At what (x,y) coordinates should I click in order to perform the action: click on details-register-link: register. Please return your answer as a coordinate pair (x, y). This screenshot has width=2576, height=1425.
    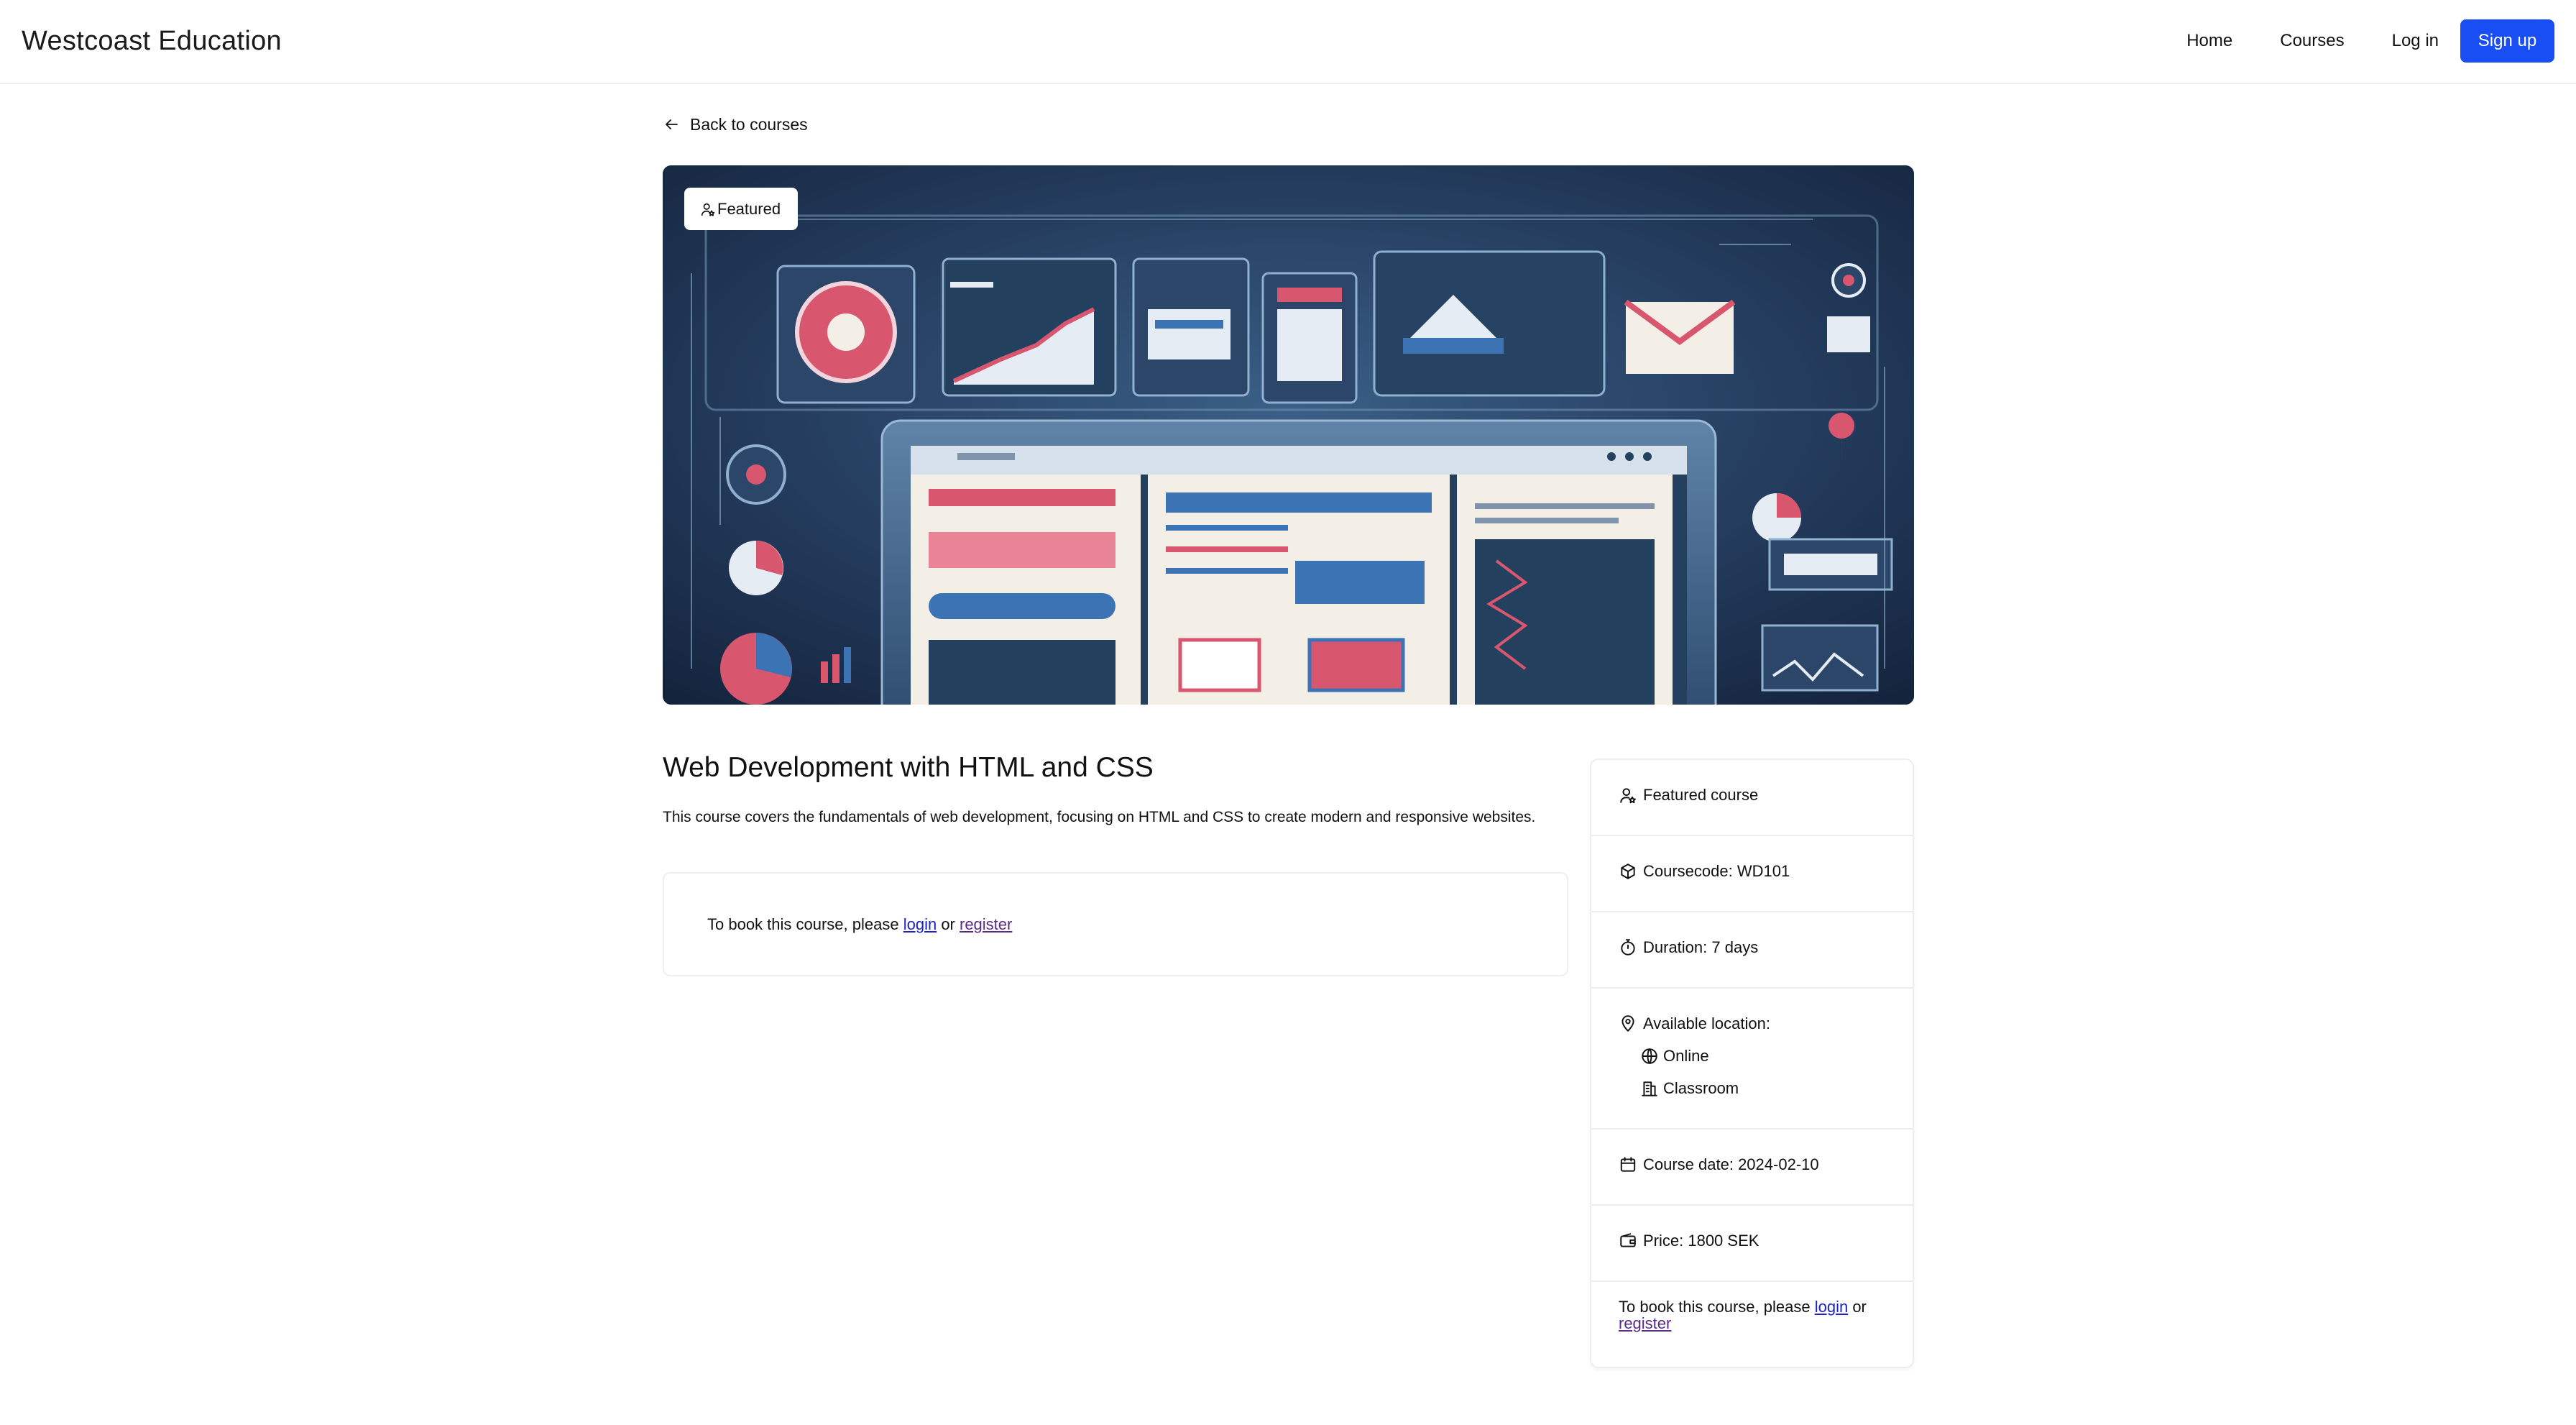
    Looking at the image, I should click on (1645, 1323).